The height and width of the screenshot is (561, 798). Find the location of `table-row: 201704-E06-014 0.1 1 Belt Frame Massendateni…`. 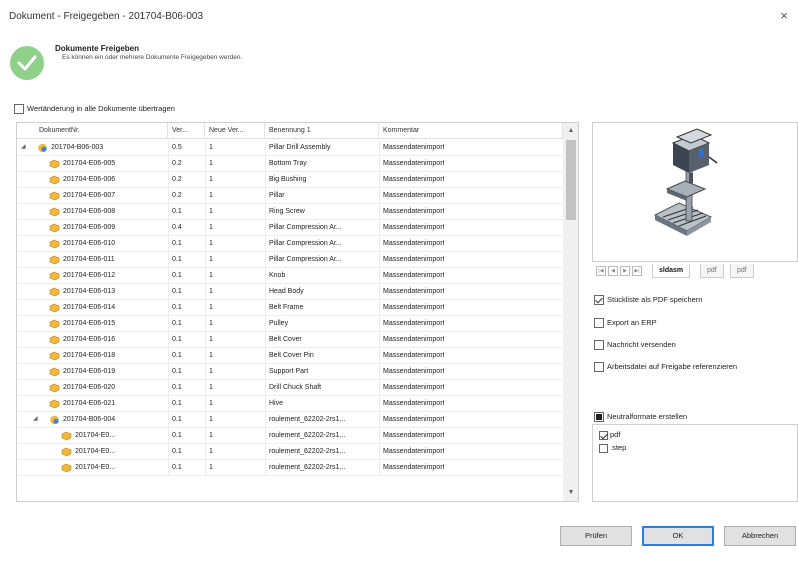

table-row: 201704-E06-014 0.1 1 Belt Frame Massendateni… is located at coordinates (290, 308).